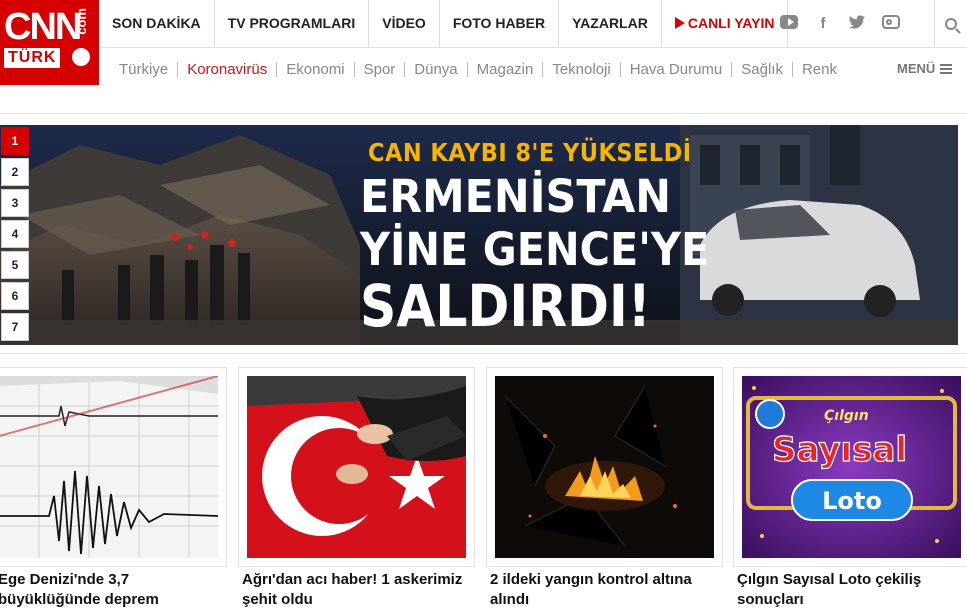 The width and height of the screenshot is (967, 610). What do you see at coordinates (292, 23) in the screenshot?
I see `nav-tv-programlari: TV PROGRAMLARI` at bounding box center [292, 23].